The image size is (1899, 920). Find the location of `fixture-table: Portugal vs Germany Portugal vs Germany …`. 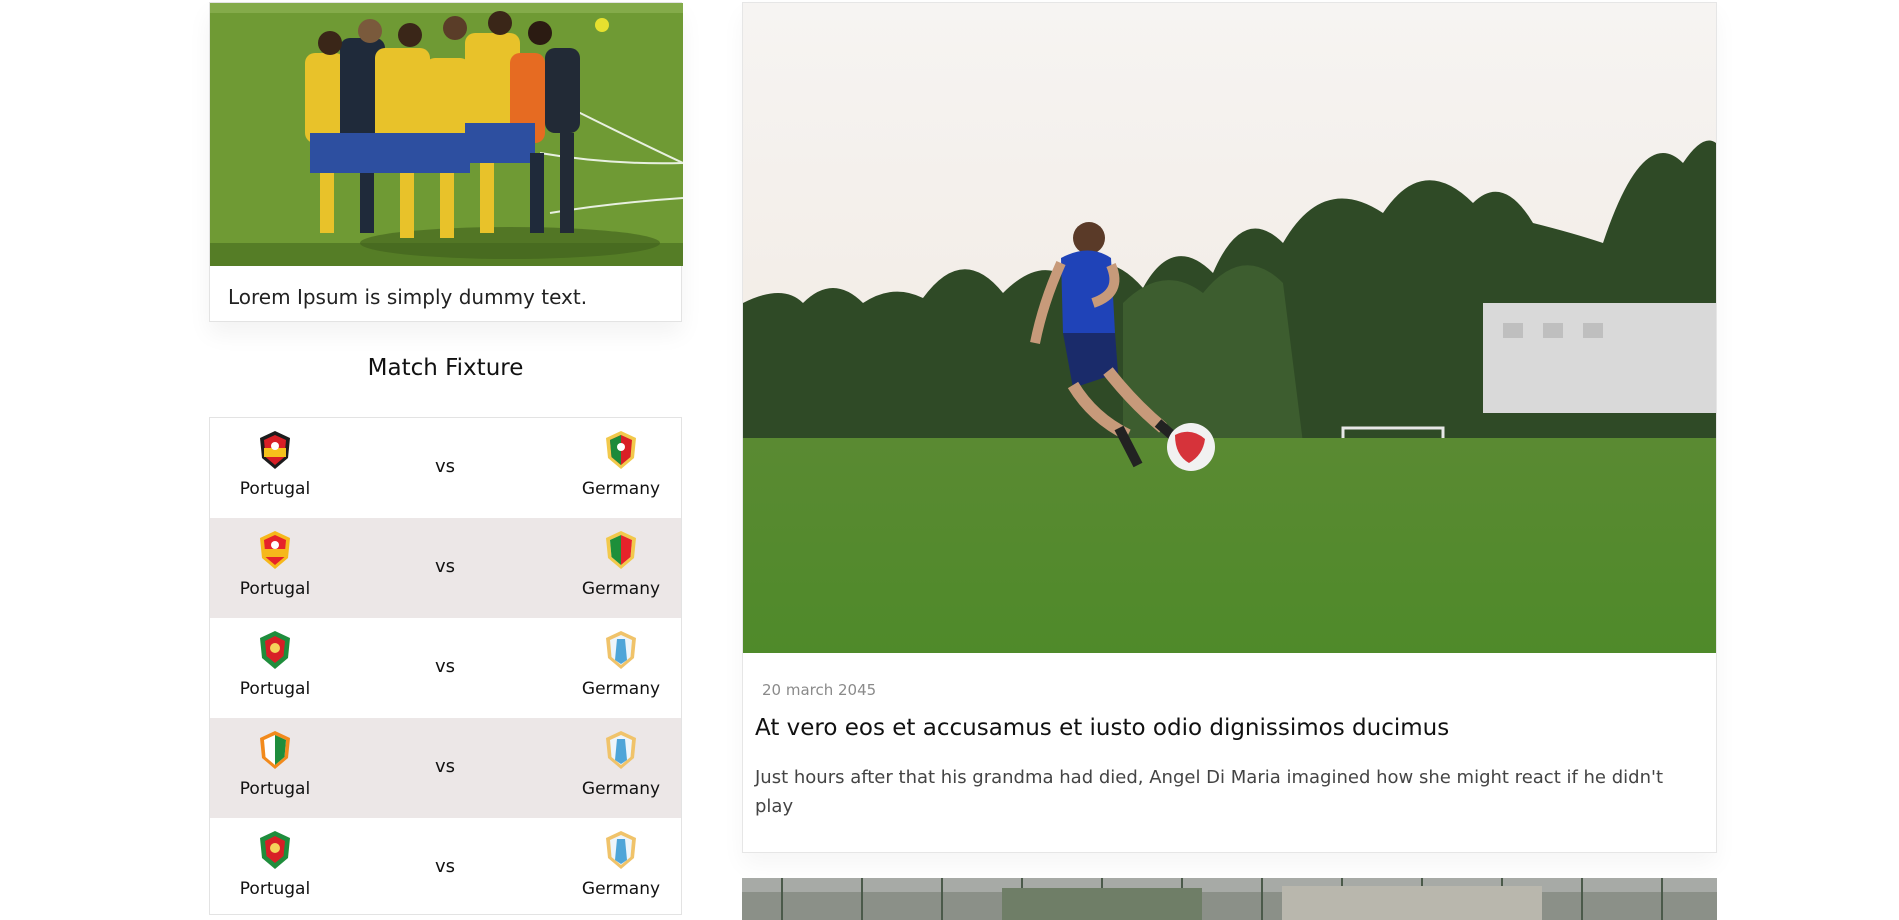

fixture-table: Portugal vs Germany Portugal vs Germany … is located at coordinates (445, 666).